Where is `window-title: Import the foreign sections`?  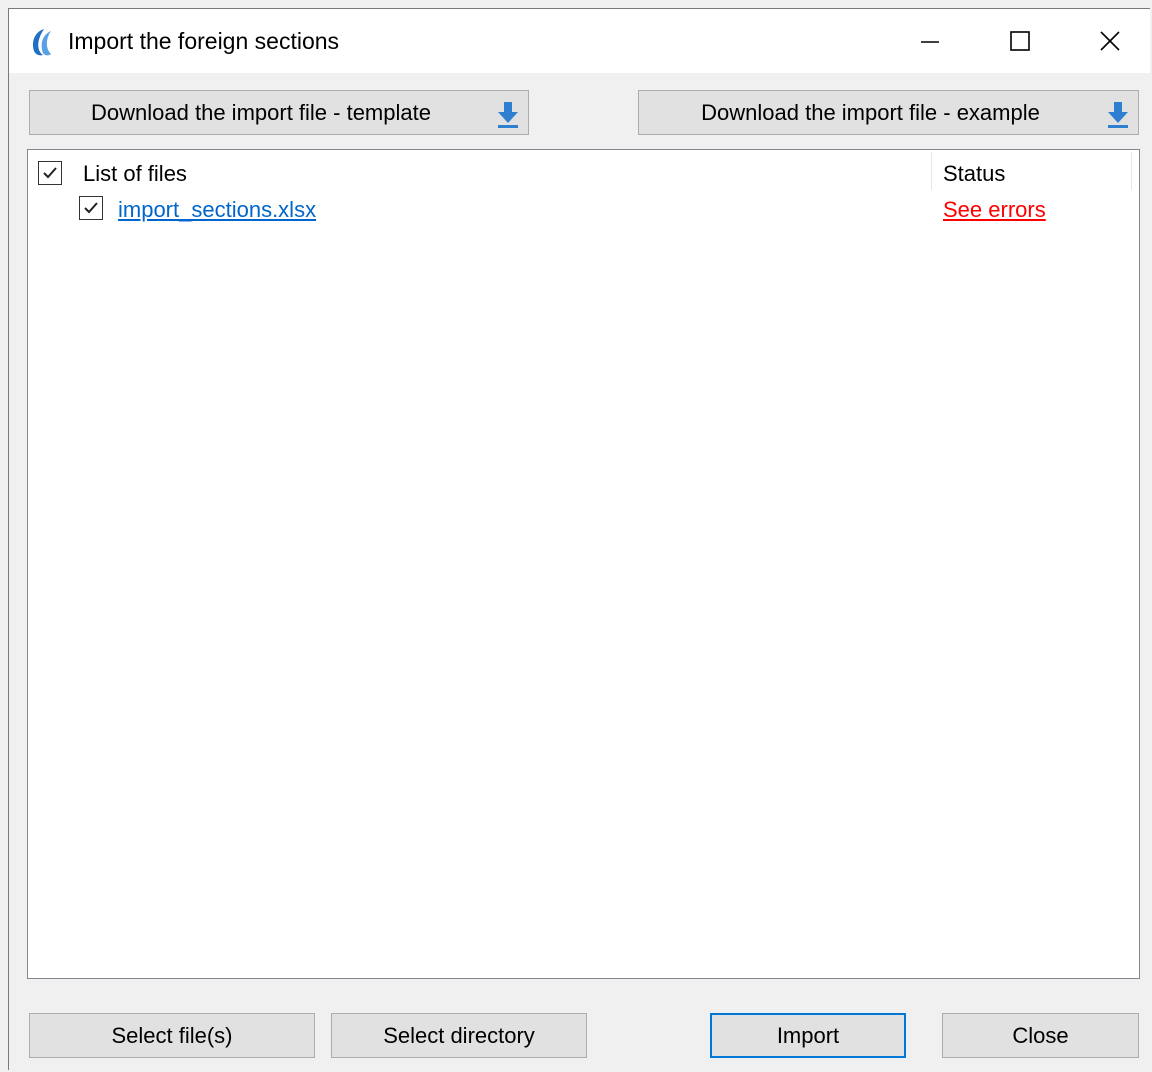 window-title: Import the foreign sections is located at coordinates (204, 41).